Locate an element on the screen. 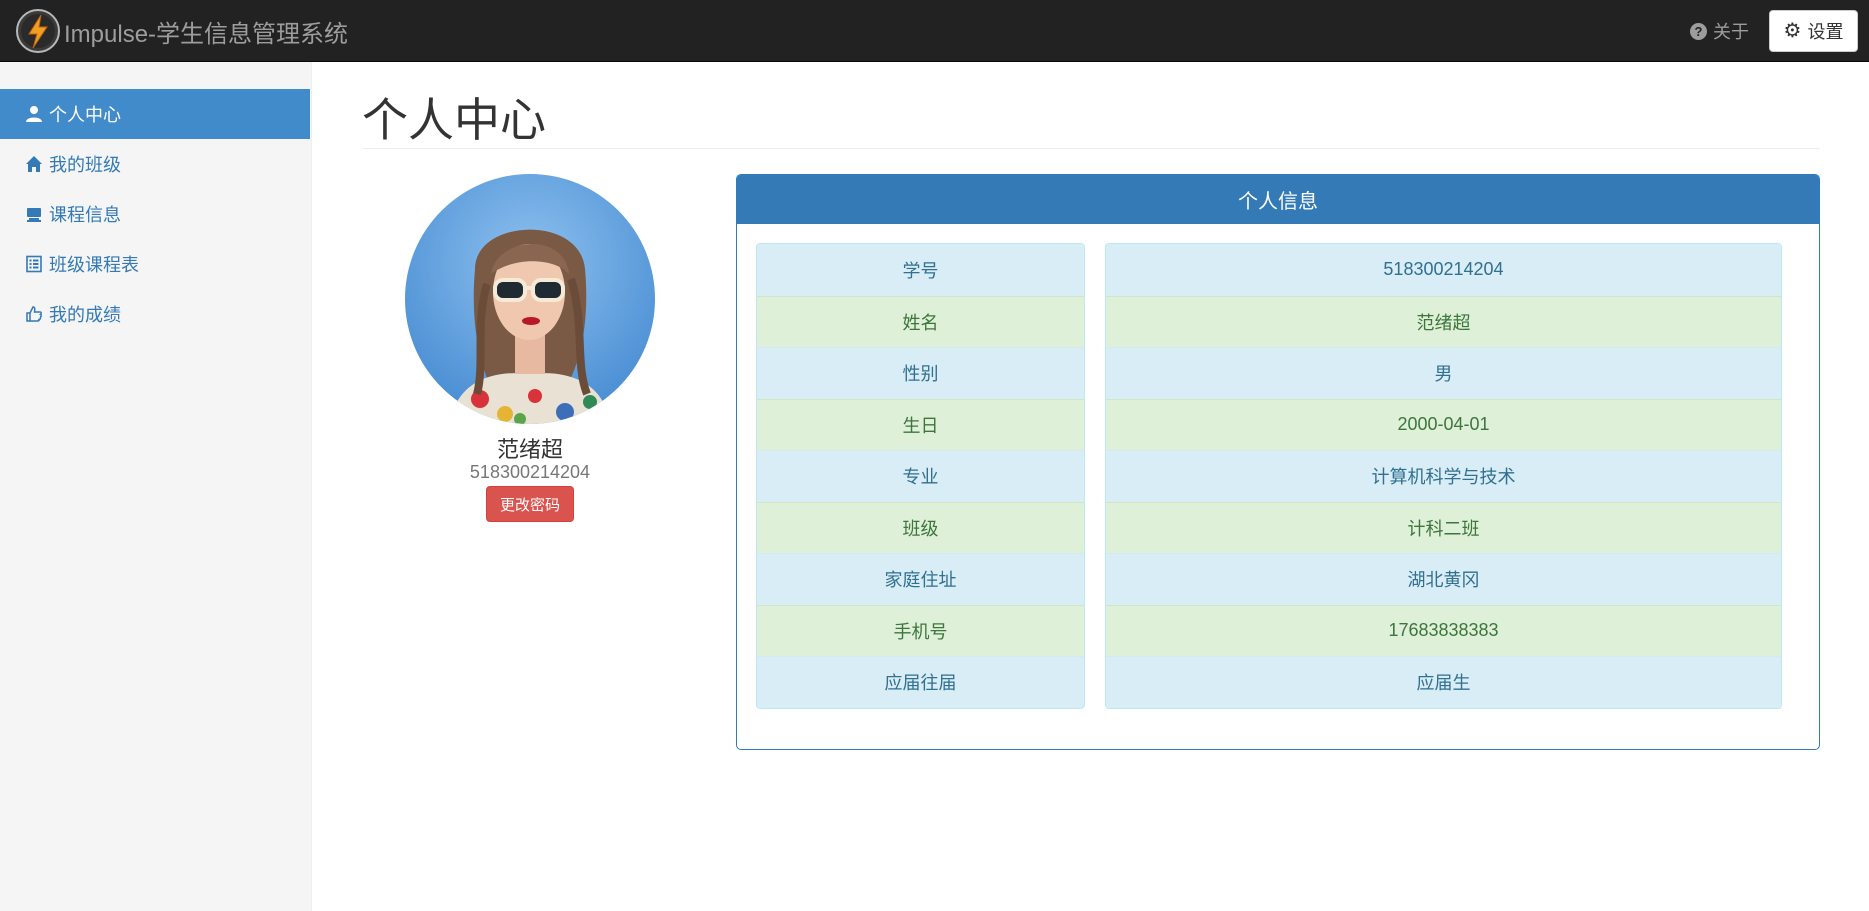  about-link: ? 关于 is located at coordinates (1719, 31).